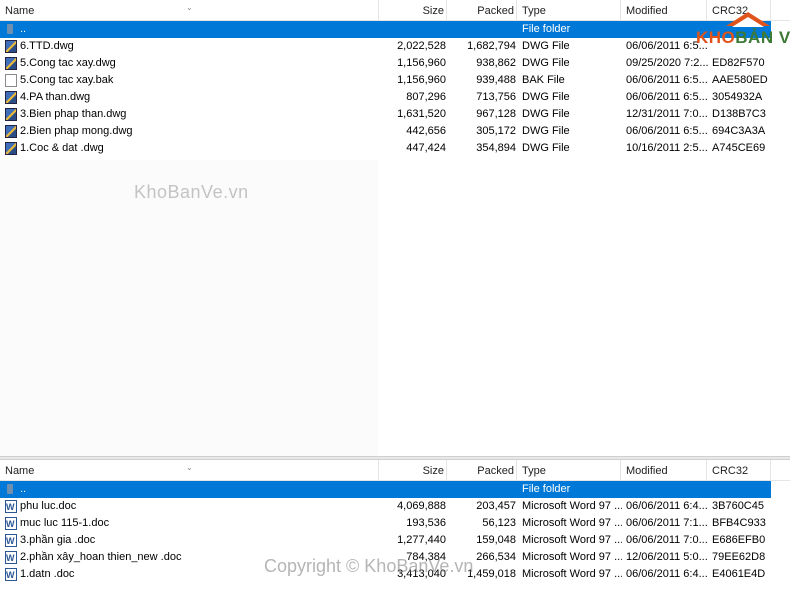 This screenshot has height=596, width=790. I want to click on column-header-bottom: Name ⌄ Size Packed Type Modified CRC32, so click(395, 470).